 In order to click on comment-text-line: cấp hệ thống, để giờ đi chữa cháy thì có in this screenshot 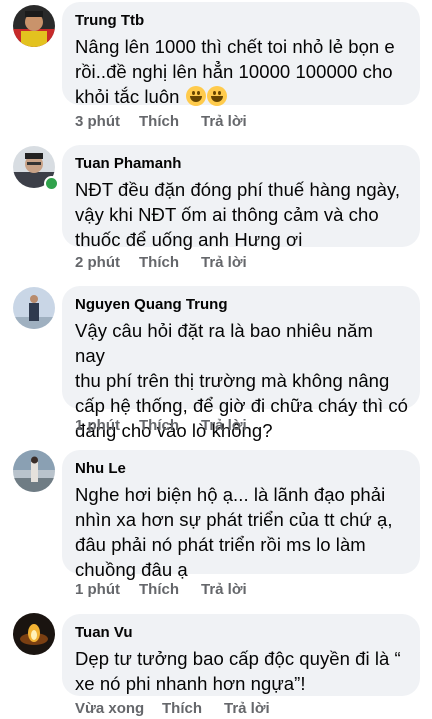, I will do `click(242, 405)`.